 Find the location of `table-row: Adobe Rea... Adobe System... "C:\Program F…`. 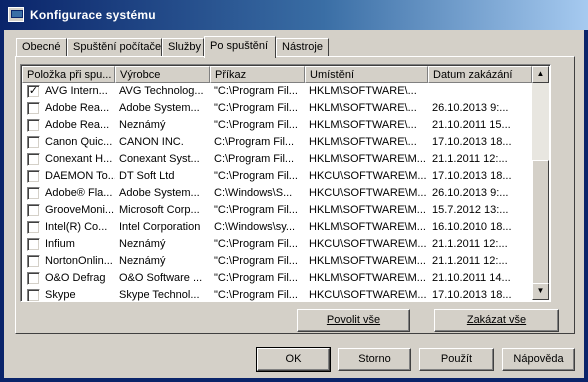

table-row: Adobe Rea... Adobe System... "C:\Program F… is located at coordinates (277, 108).